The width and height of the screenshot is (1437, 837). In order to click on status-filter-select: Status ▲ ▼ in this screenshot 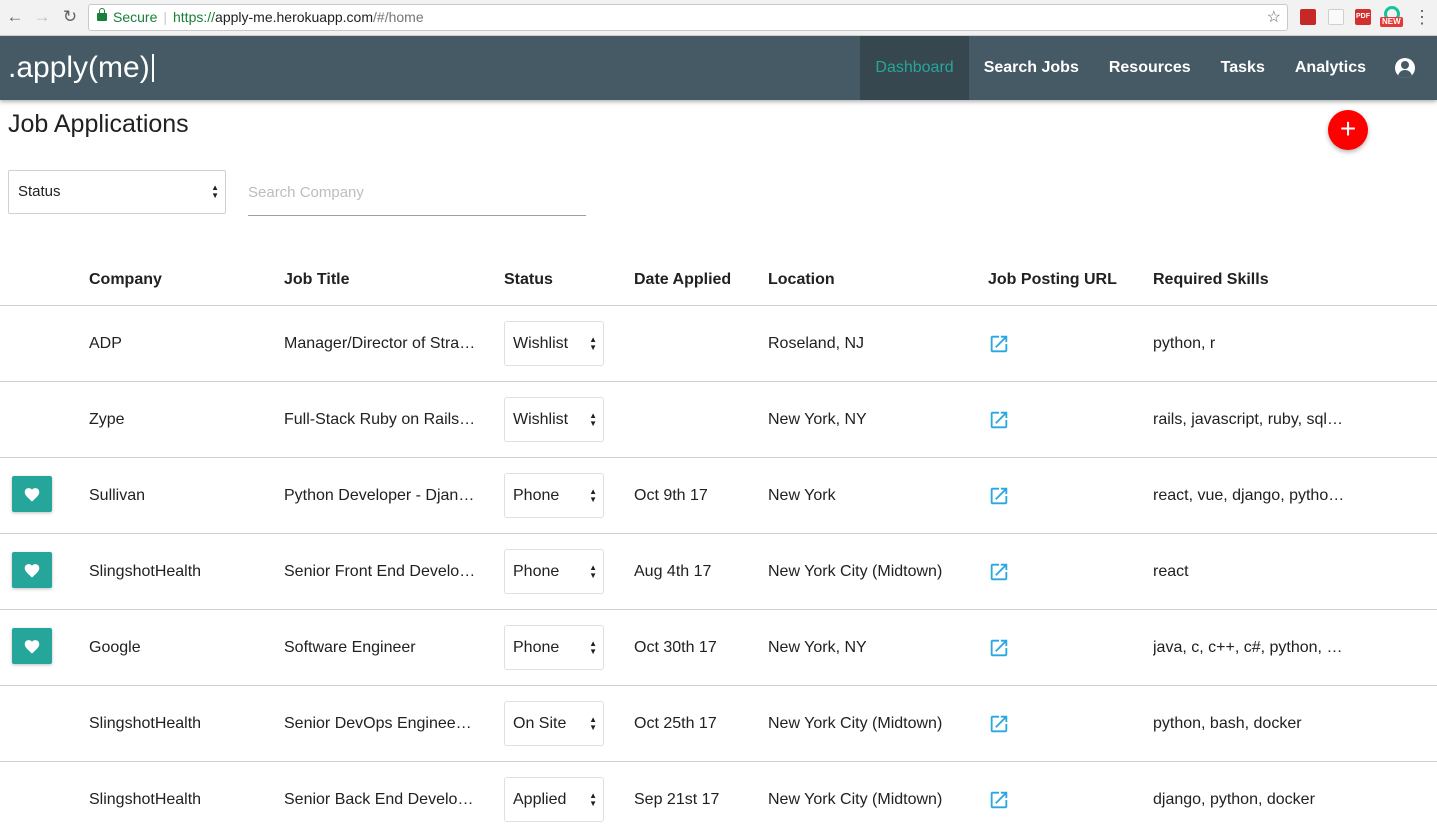, I will do `click(117, 192)`.